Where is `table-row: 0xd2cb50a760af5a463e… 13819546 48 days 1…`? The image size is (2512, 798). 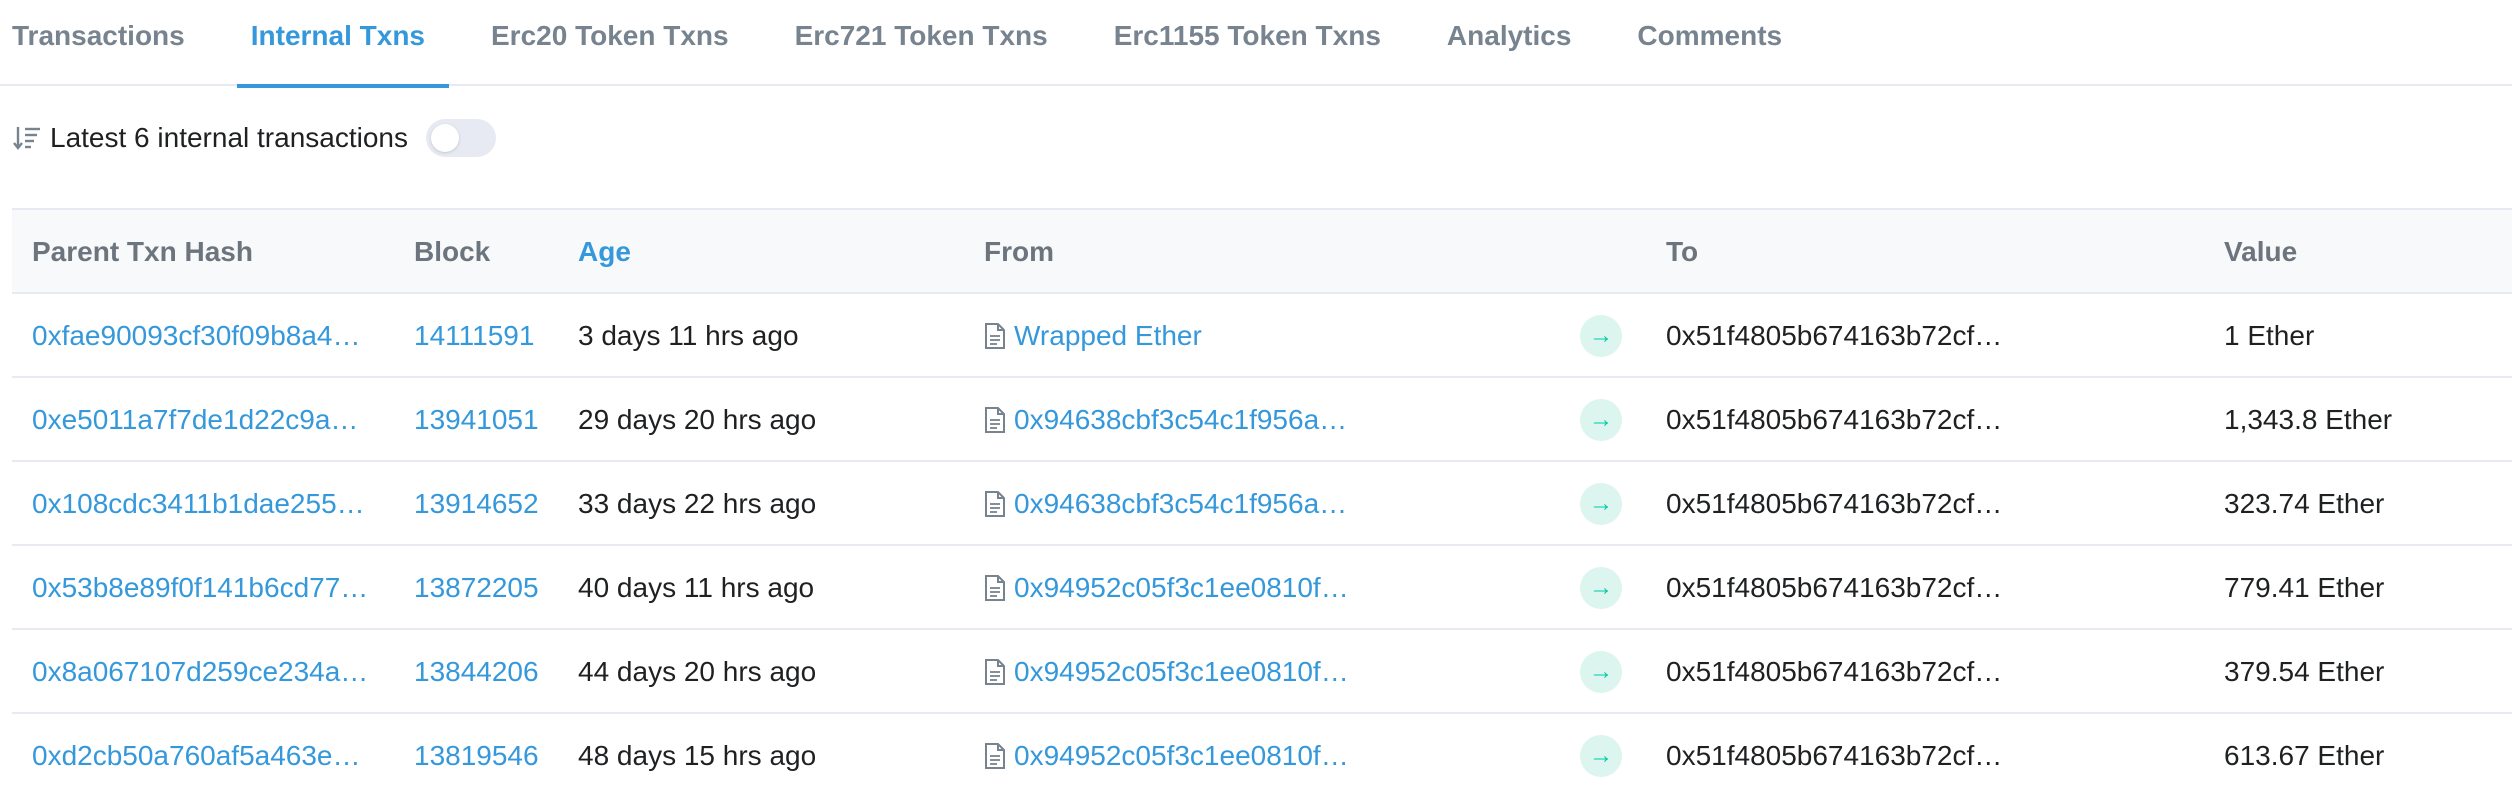 table-row: 0xd2cb50a760af5a463e… 13819546 48 days 1… is located at coordinates (1262, 756).